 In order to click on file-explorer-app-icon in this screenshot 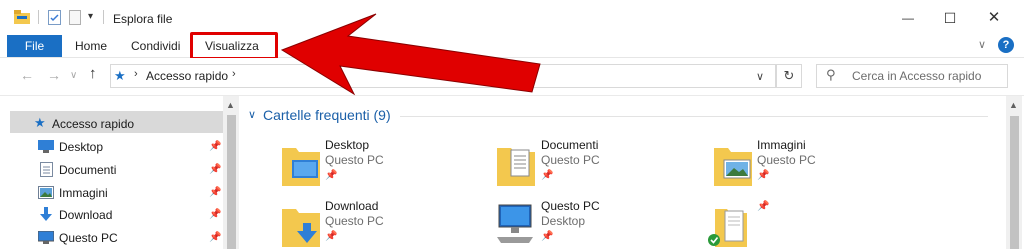, I will do `click(22, 18)`.